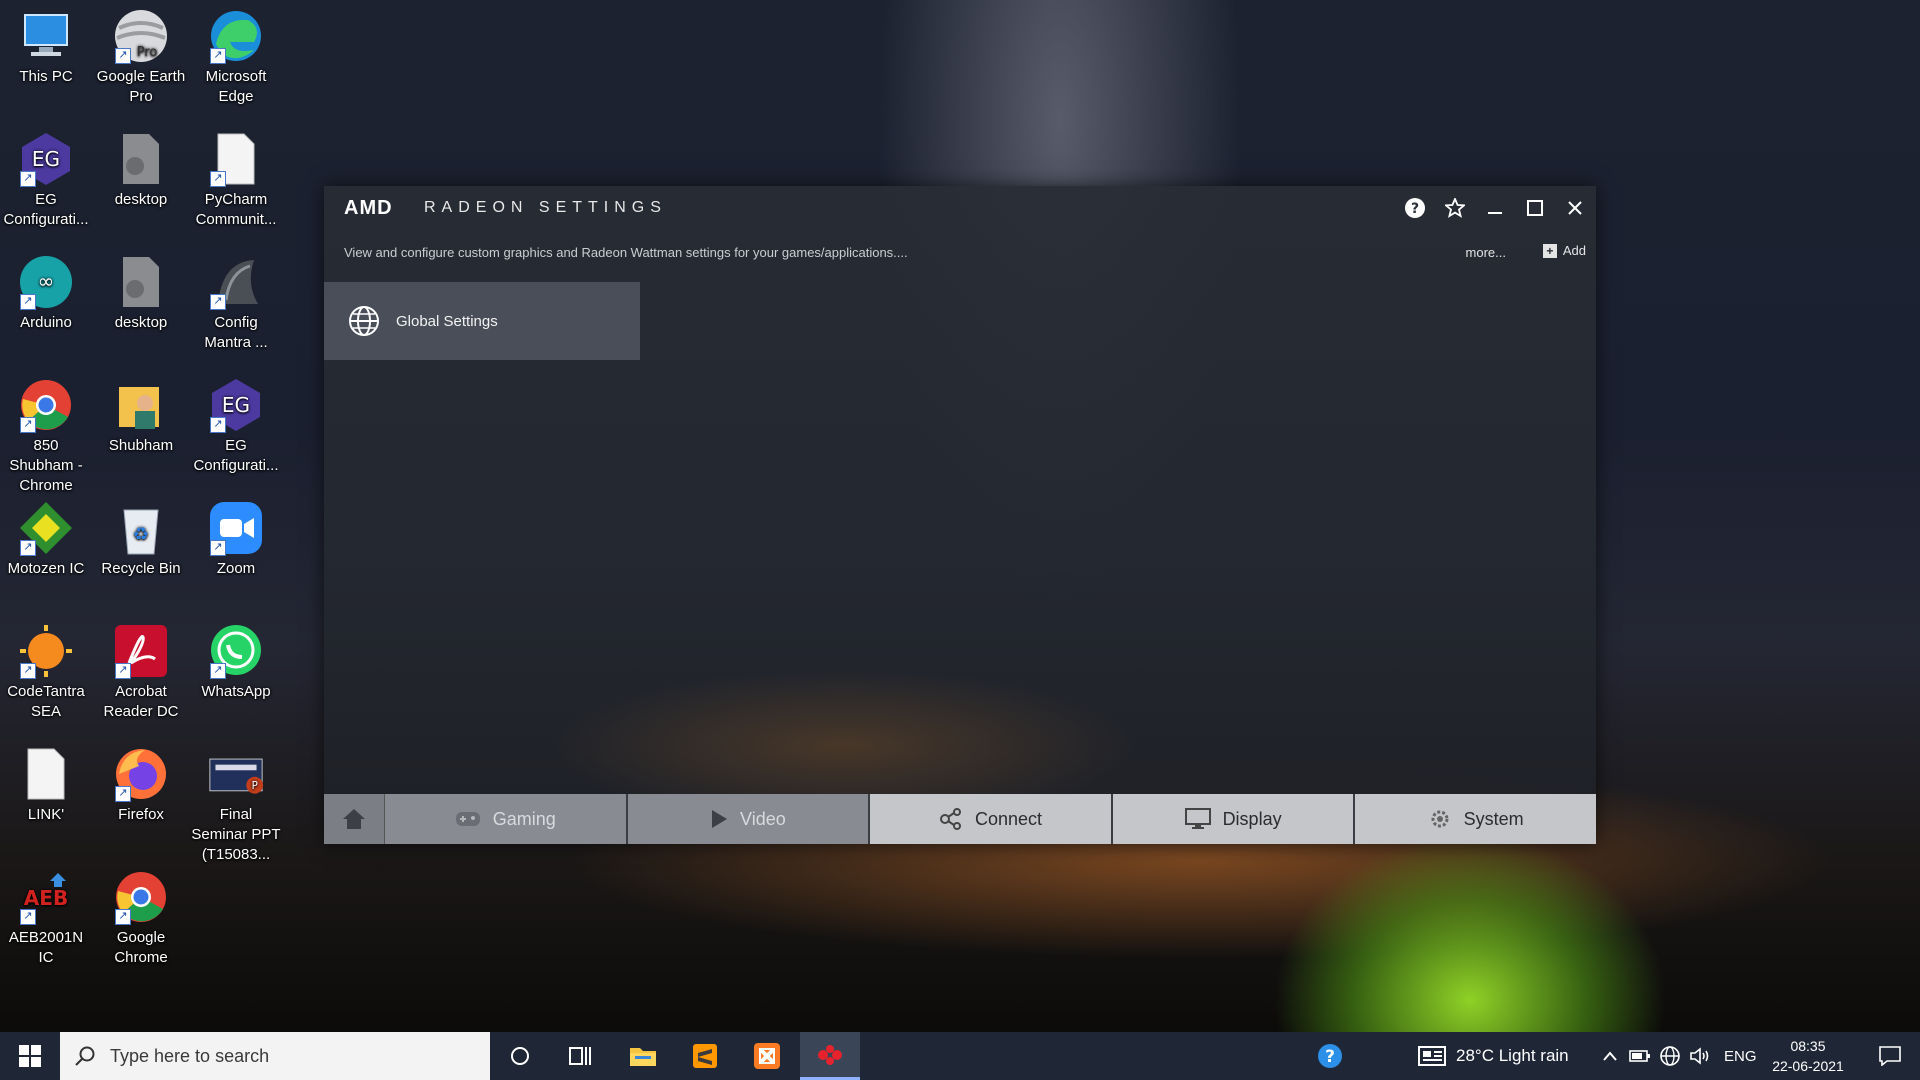 This screenshot has width=1920, height=1080. I want to click on search-icon, so click(85, 1056).